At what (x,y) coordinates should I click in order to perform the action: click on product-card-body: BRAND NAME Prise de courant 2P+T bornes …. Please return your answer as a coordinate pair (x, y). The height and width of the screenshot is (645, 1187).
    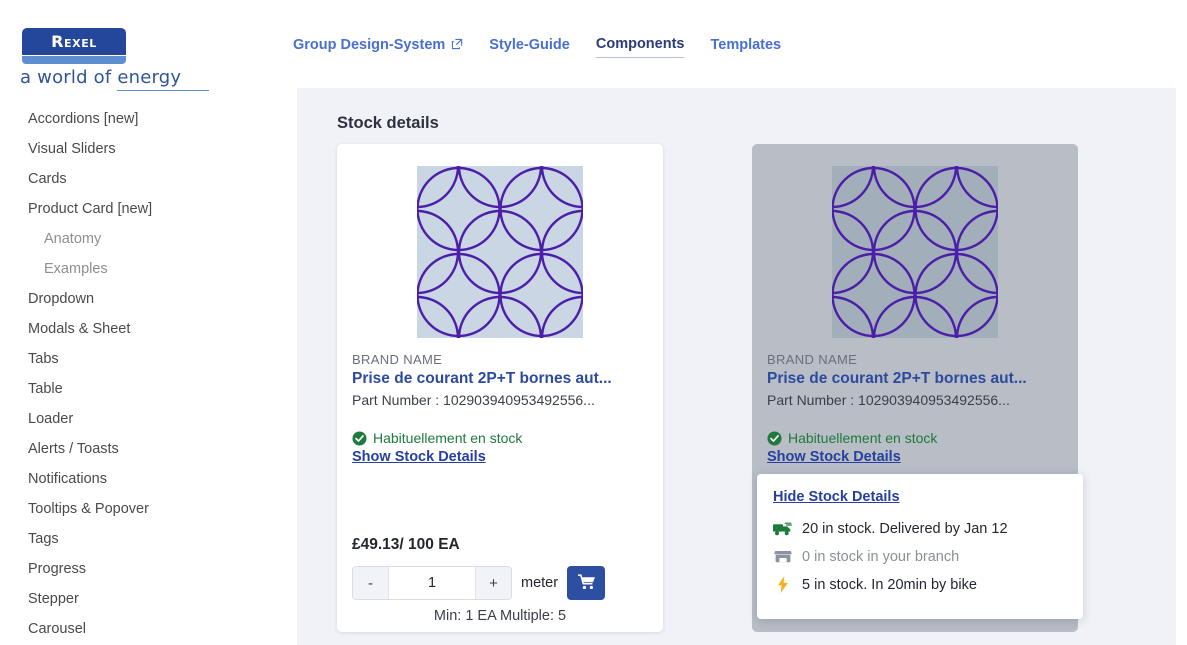
    Looking at the image, I should click on (500, 408).